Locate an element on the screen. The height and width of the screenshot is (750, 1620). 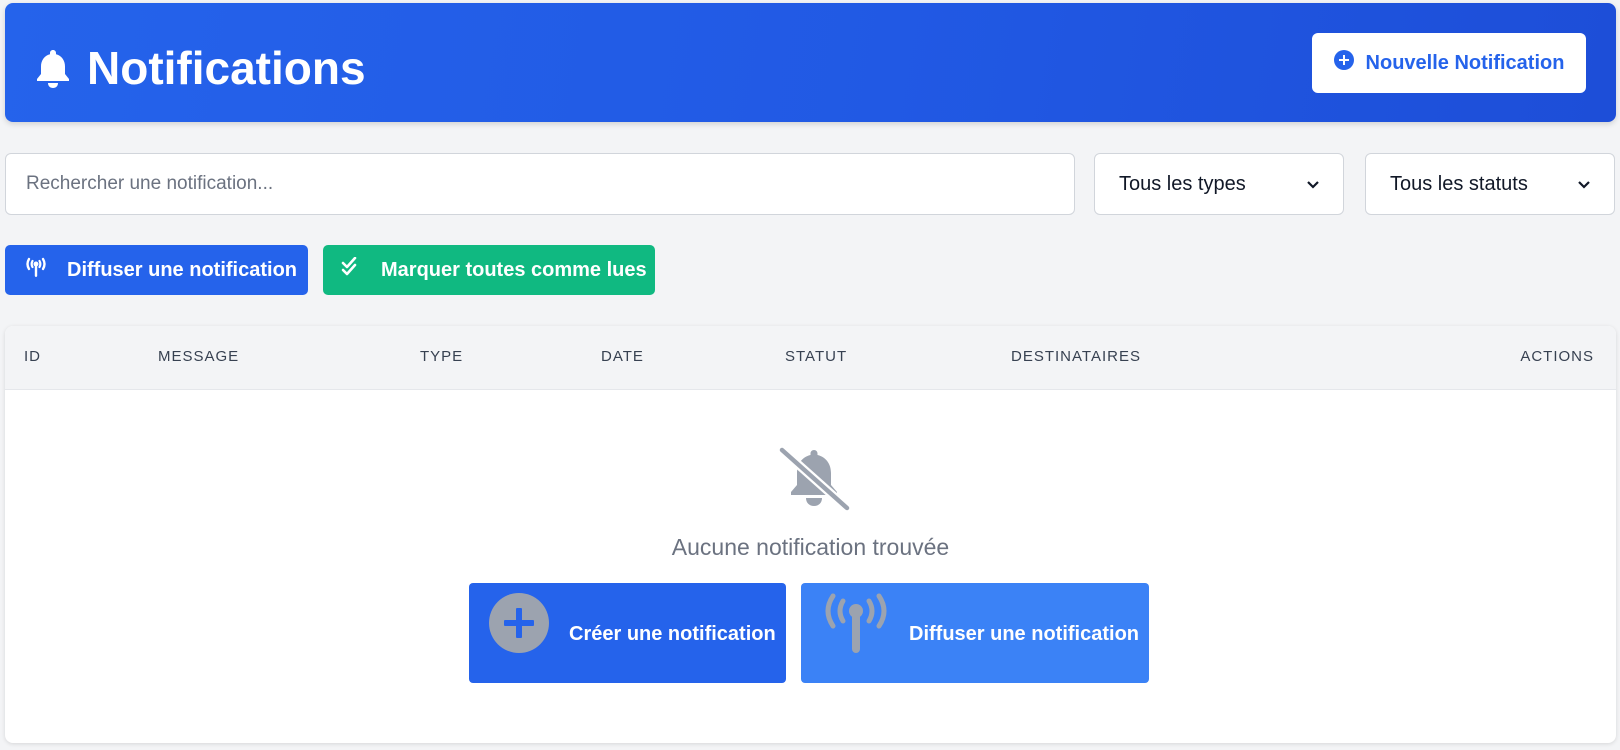
broadcast-button: Diffuser une notification is located at coordinates (156, 270).